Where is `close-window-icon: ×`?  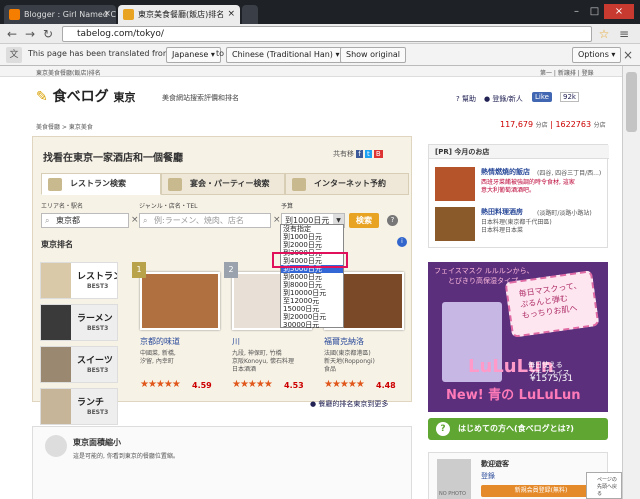
close-window-icon: × is located at coordinates (619, 11).